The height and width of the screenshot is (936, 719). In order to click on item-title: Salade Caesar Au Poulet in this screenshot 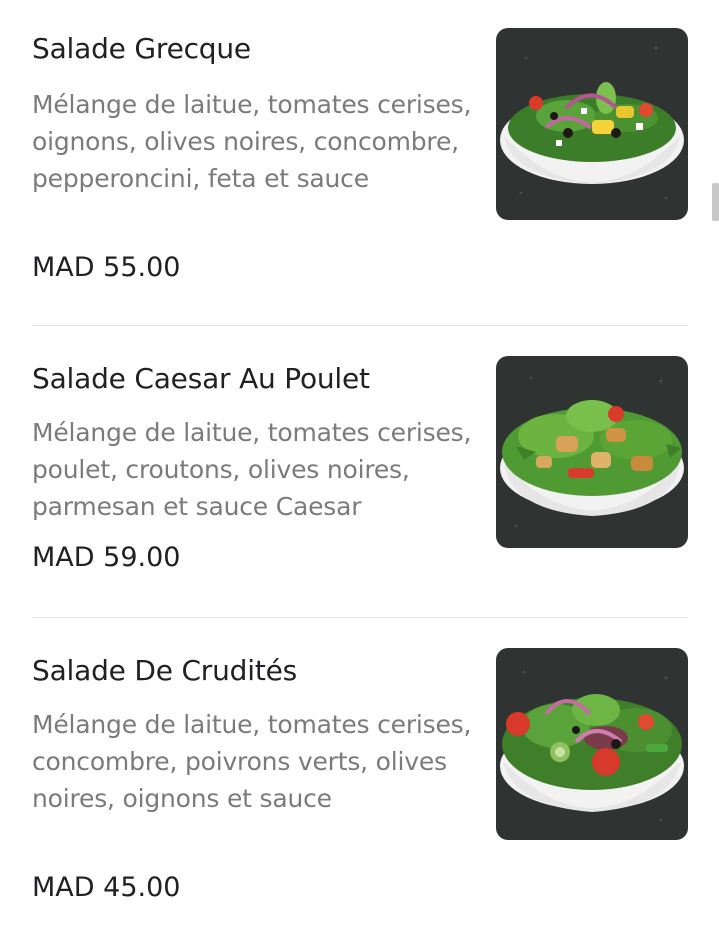, I will do `click(201, 378)`.